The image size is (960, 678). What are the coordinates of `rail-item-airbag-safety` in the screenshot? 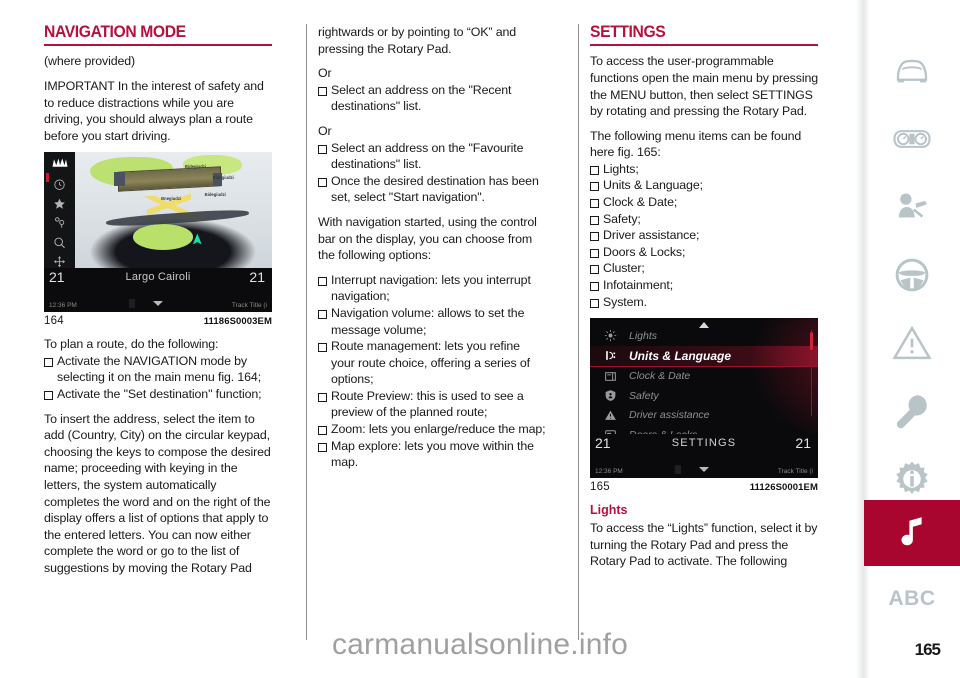 It's located at (912, 207).